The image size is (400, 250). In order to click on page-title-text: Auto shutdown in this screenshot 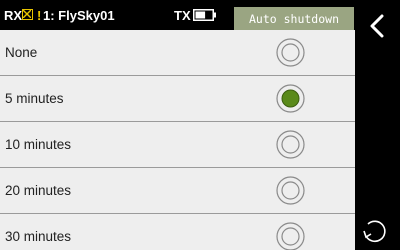, I will do `click(293, 19)`.